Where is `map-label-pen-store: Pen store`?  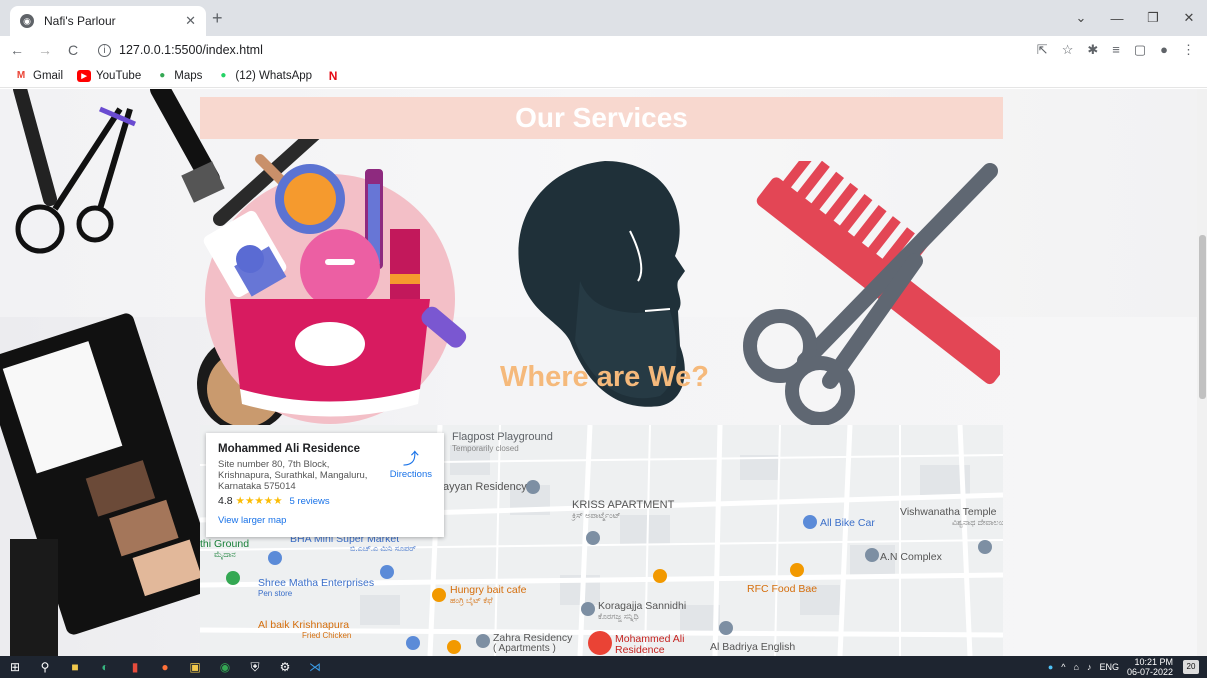
map-label-pen-store: Pen store is located at coordinates (275, 593).